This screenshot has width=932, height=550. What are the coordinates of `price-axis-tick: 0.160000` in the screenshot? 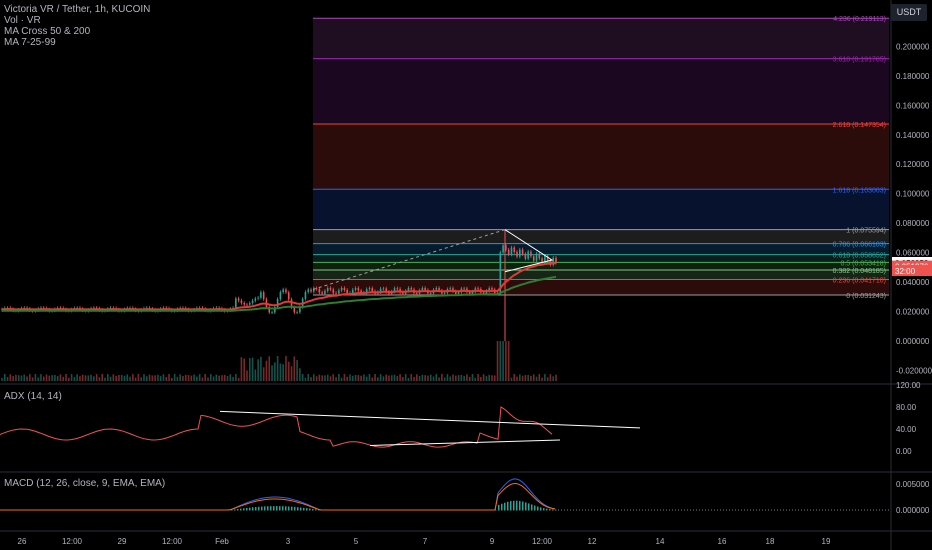 It's located at (913, 105).